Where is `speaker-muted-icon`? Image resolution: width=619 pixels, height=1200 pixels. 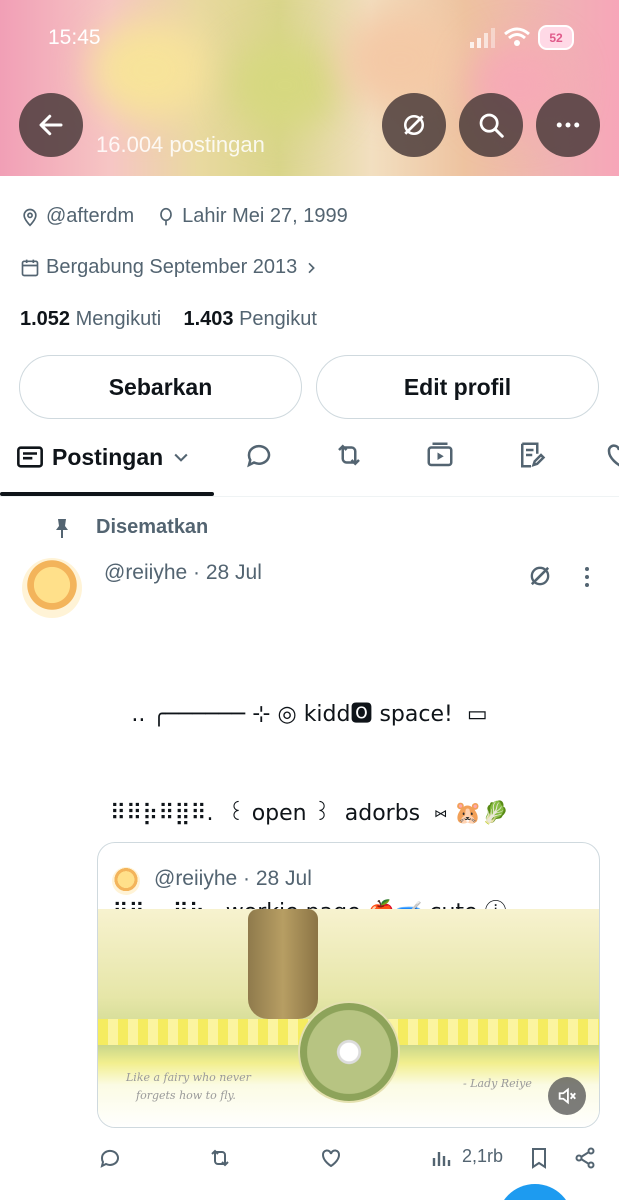 speaker-muted-icon is located at coordinates (567, 1096).